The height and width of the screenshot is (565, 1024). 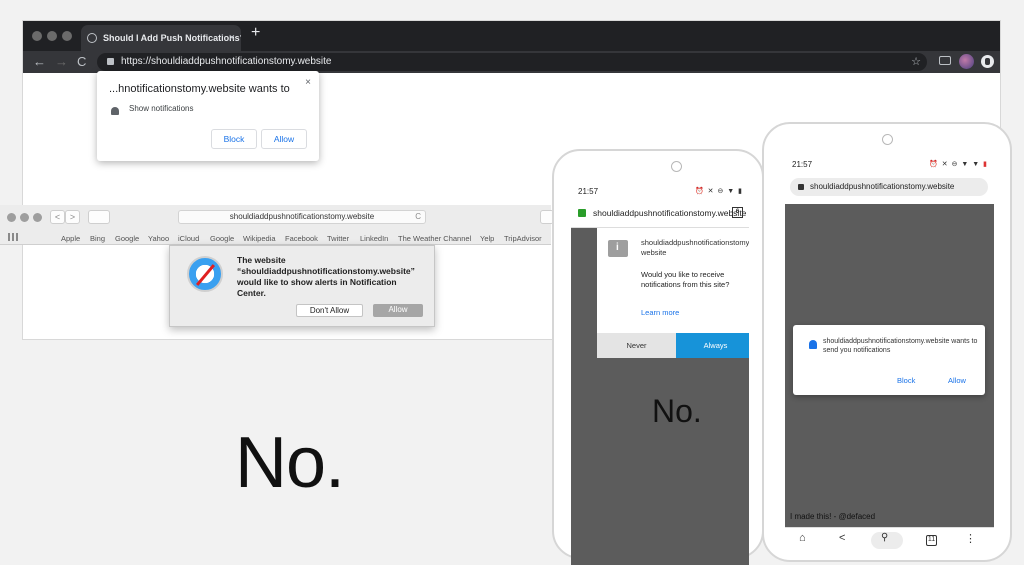 What do you see at coordinates (945, 60) in the screenshot?
I see `cast-icon` at bounding box center [945, 60].